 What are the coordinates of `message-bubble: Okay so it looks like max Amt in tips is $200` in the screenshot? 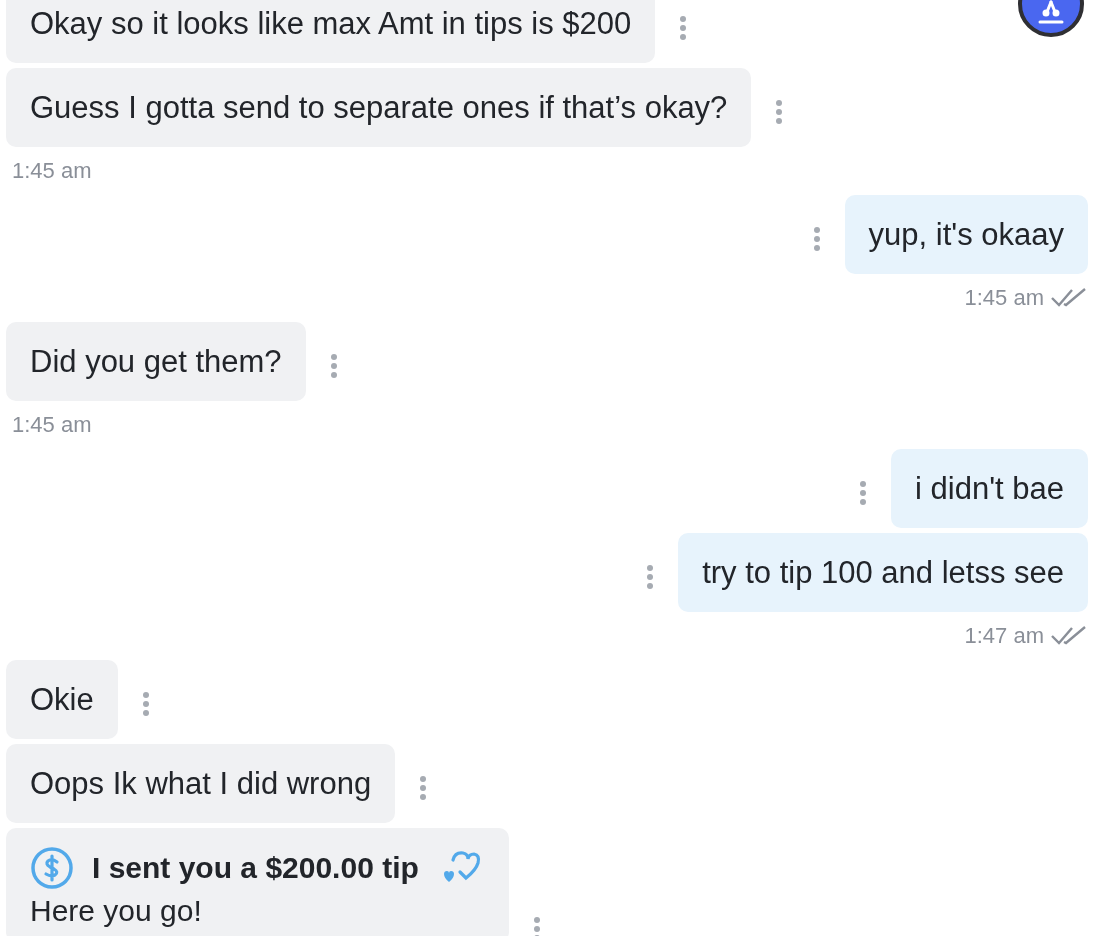 It's located at (331, 31).